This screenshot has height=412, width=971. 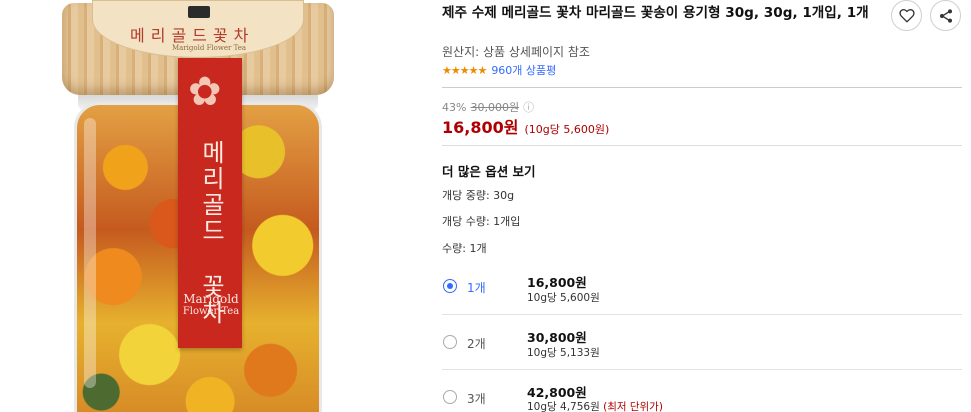 What do you see at coordinates (523, 70) in the screenshot?
I see `review-count-link: 960개 상품평` at bounding box center [523, 70].